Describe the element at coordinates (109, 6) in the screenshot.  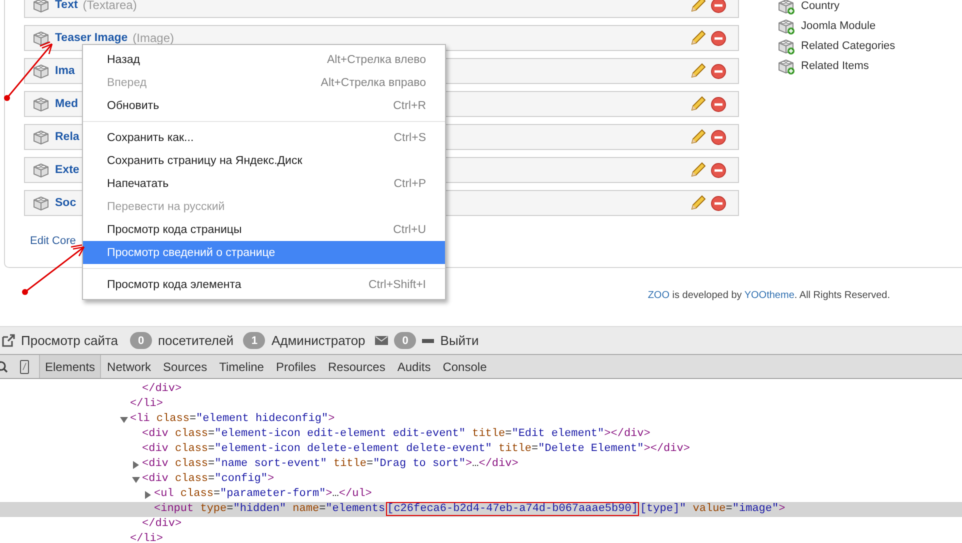
I see `element-type: (Textarea)` at that location.